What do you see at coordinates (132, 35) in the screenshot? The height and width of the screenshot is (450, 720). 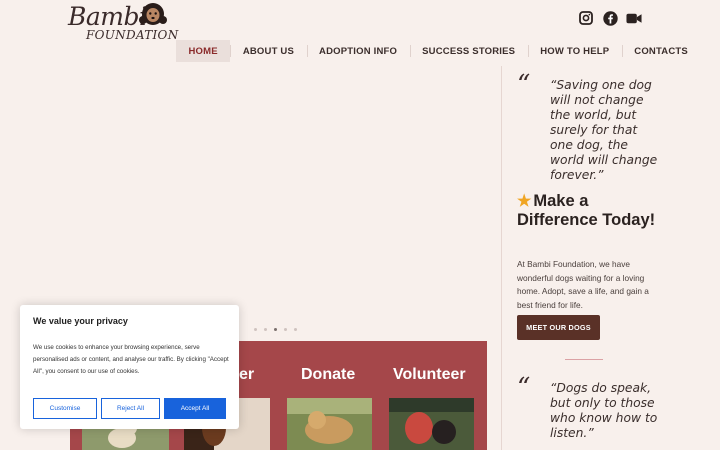 I see `logo-subtitle: FOUNDATION` at bounding box center [132, 35].